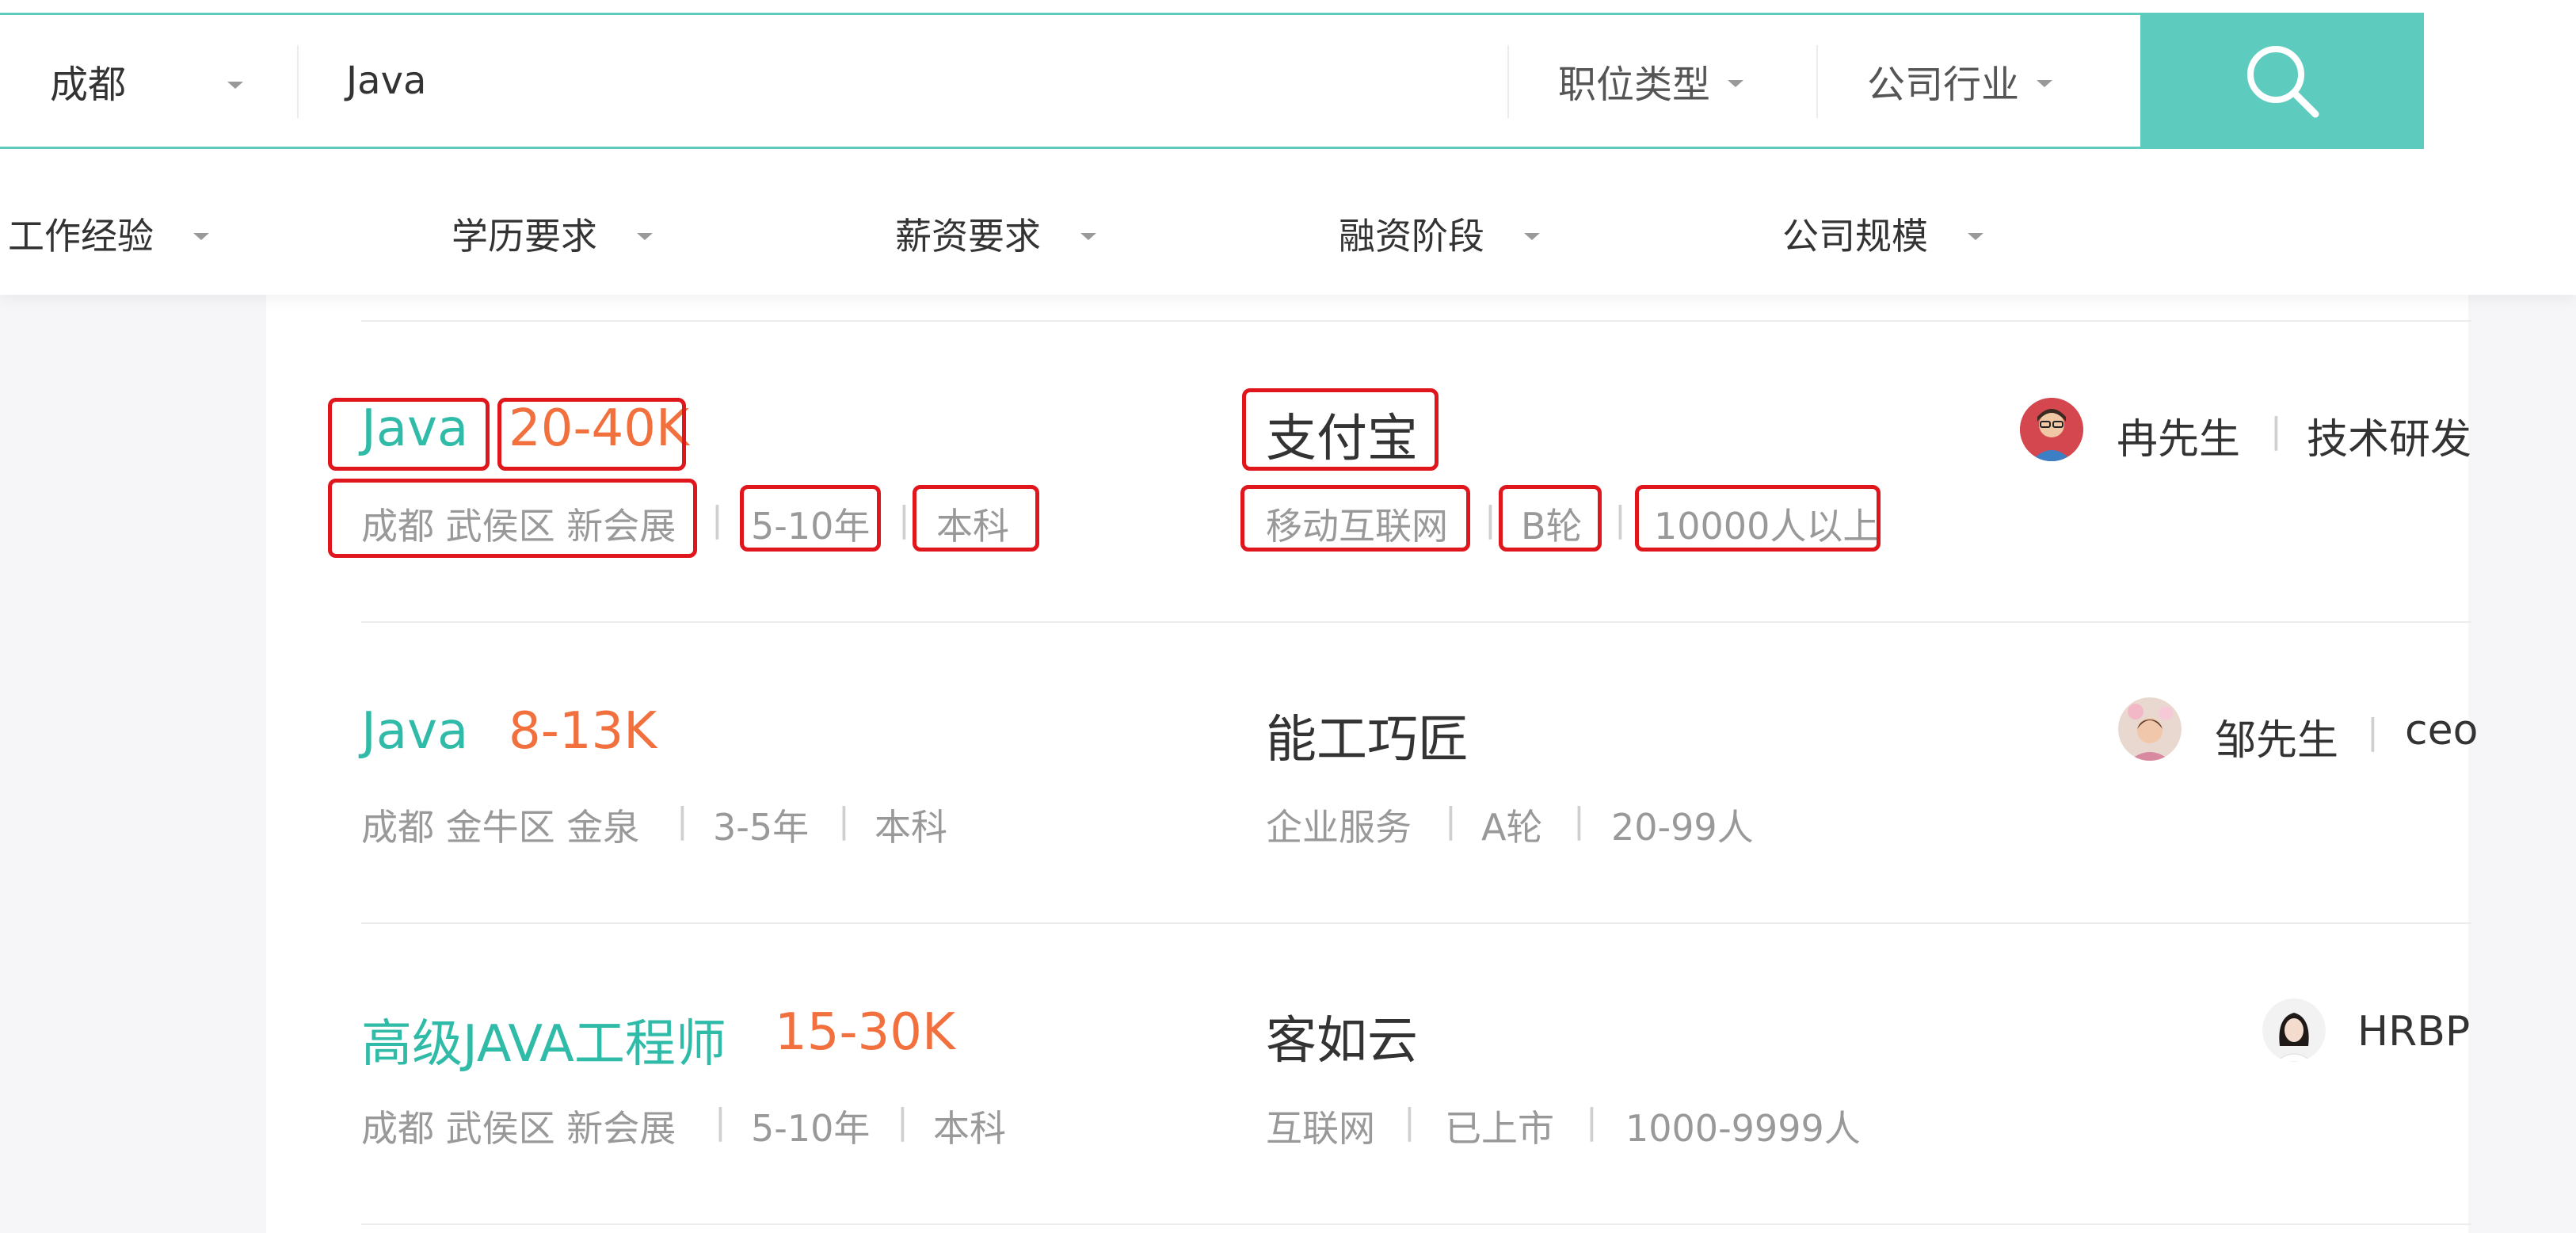 The image size is (2576, 1233). I want to click on company-name: 支付宝, so click(1342, 435).